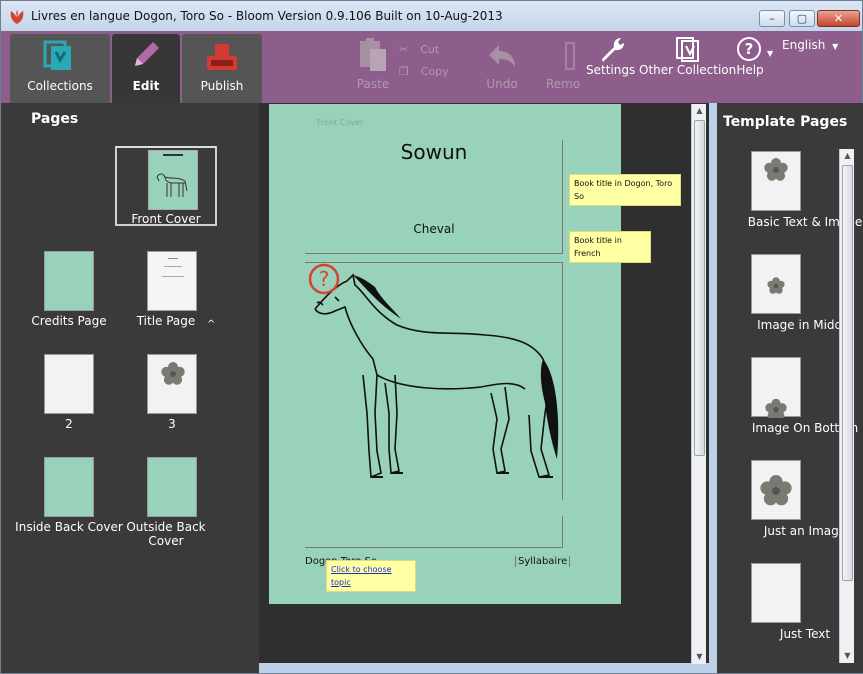  I want to click on page-type-label: Front Cover, so click(340, 122).